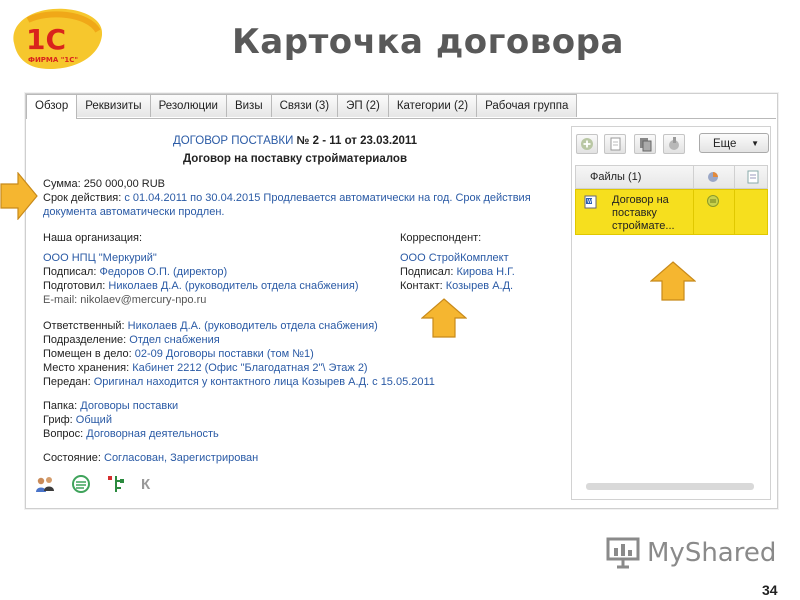  I want to click on document-subject: Договор на поставку стройматериалов, so click(295, 159).